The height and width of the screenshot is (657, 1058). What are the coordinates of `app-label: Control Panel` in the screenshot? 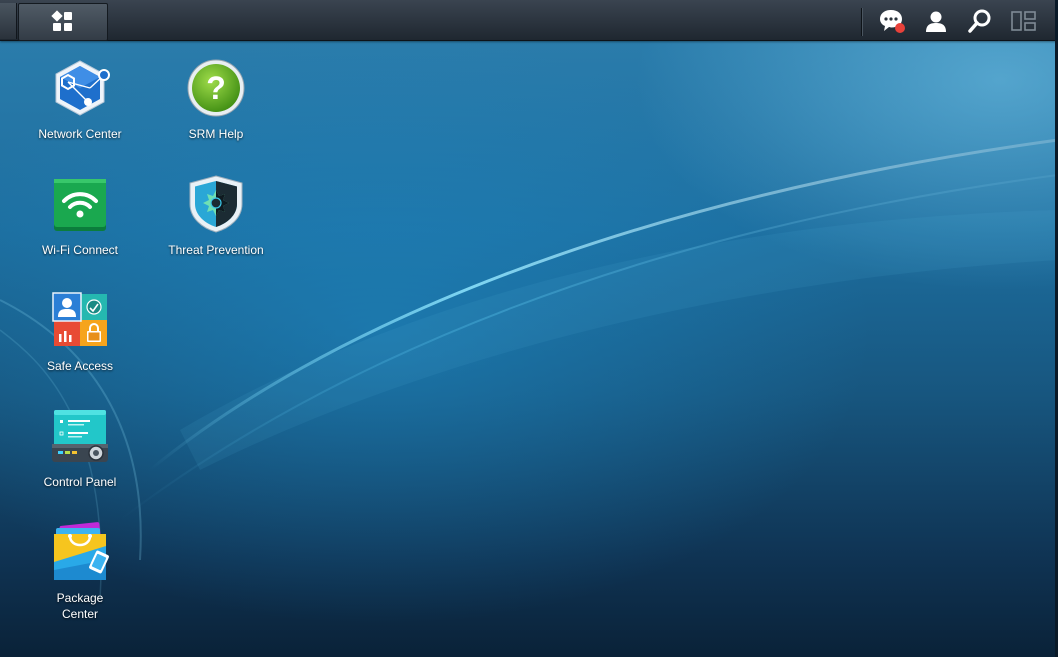 It's located at (80, 482).